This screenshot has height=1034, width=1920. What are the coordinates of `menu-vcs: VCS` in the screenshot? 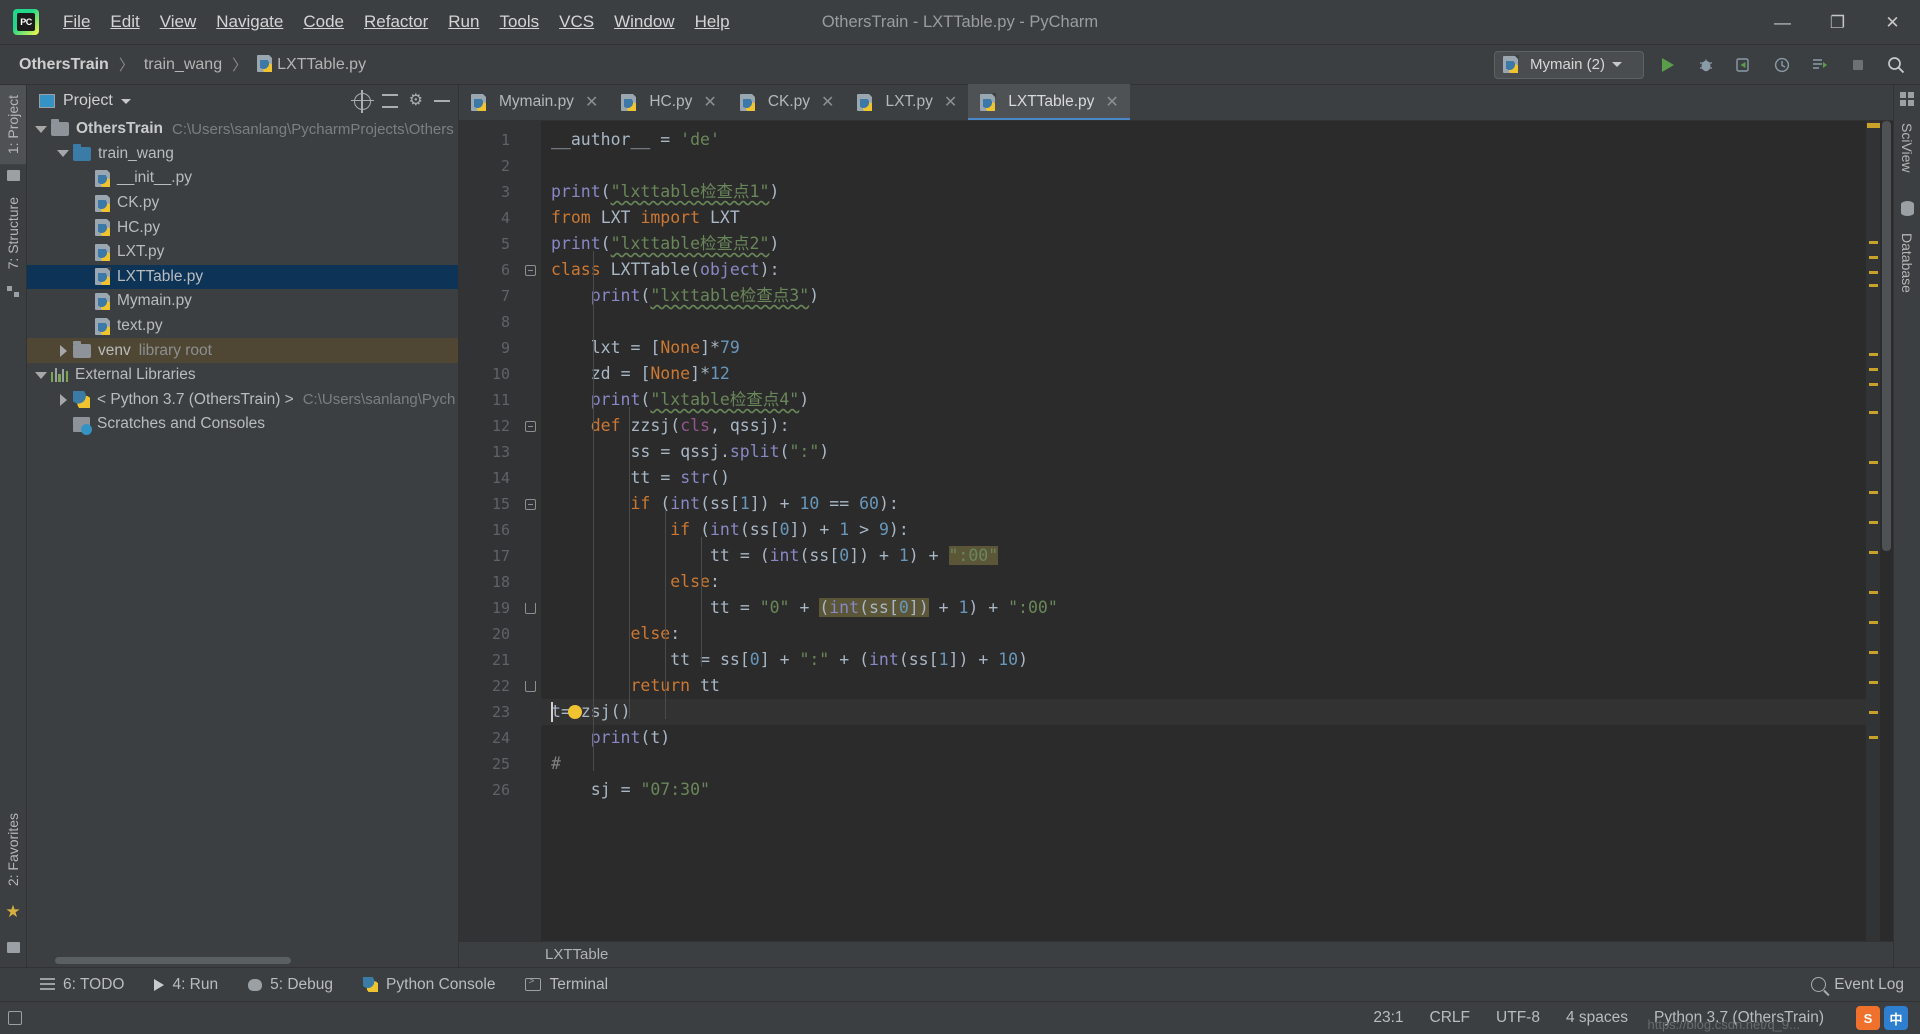 It's located at (576, 22).